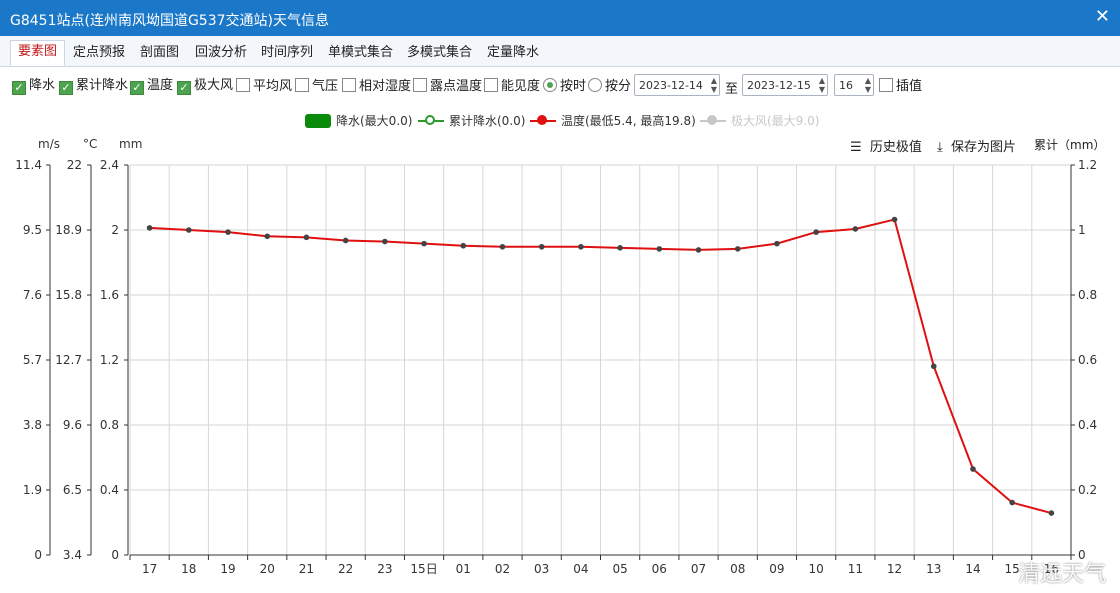 This screenshot has width=1120, height=593. I want to click on hollow-dot-line-icon, so click(431, 121).